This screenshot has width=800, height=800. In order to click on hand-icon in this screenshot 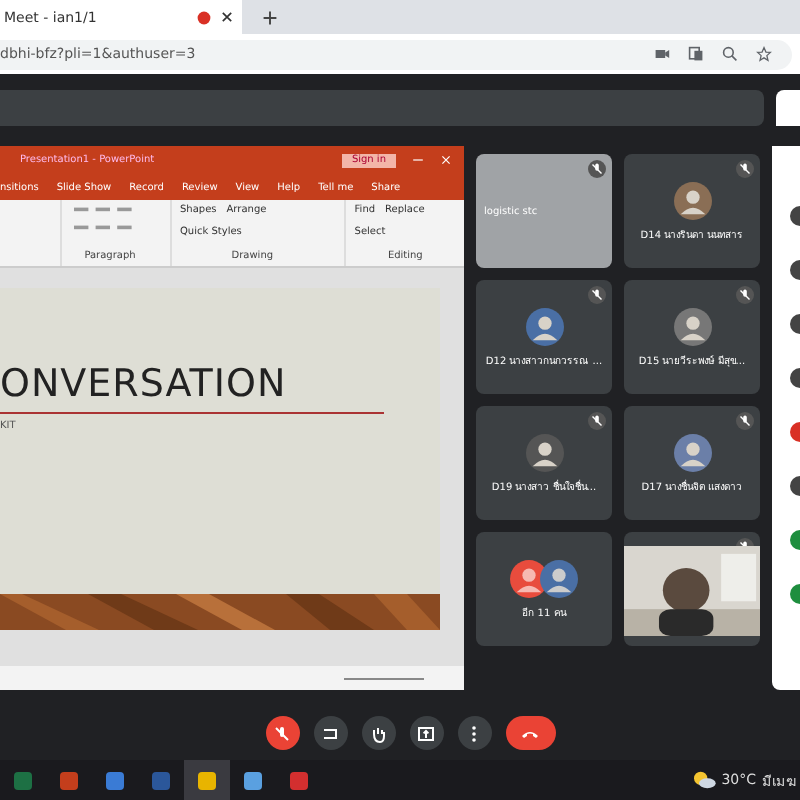, I will do `click(378, 733)`.